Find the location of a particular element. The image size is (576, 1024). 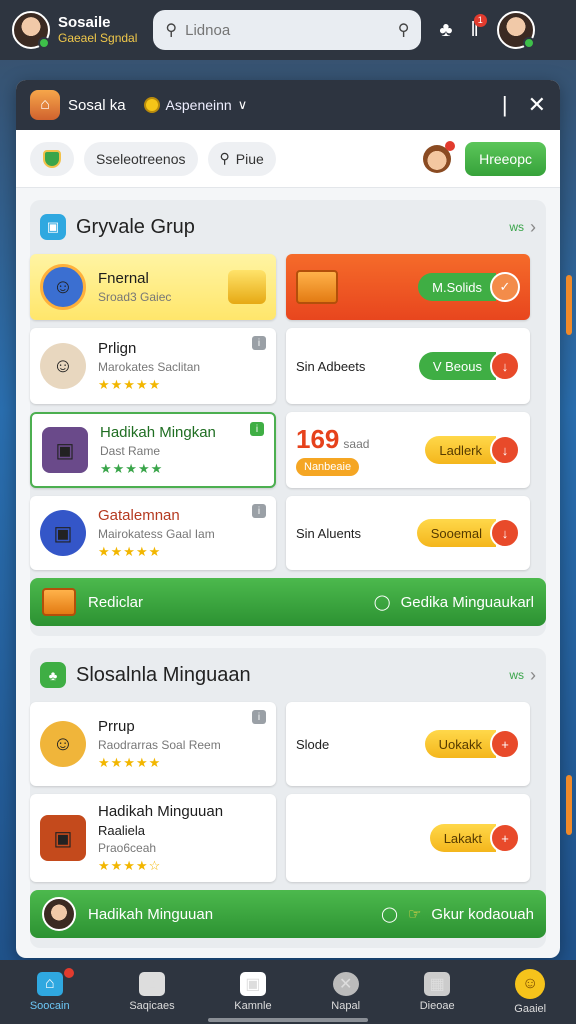

item-action-button: Sooemal is located at coordinates (456, 533).